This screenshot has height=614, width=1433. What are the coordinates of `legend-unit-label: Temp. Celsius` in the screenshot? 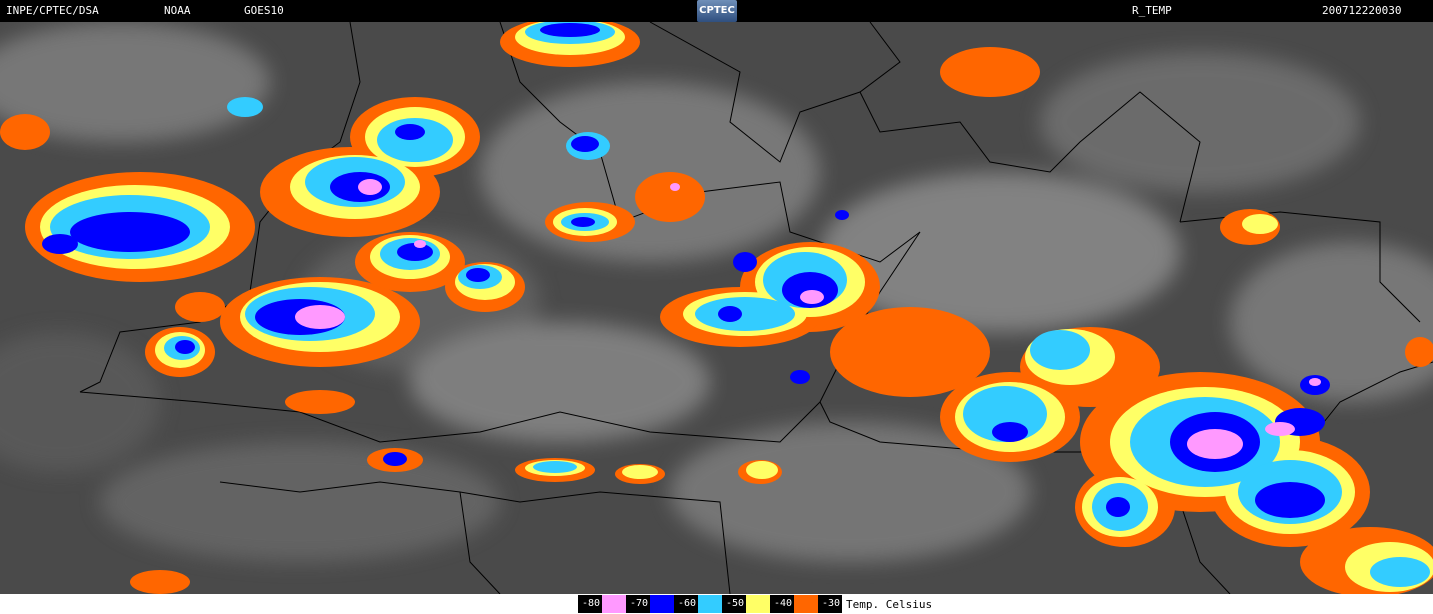 It's located at (889, 604).